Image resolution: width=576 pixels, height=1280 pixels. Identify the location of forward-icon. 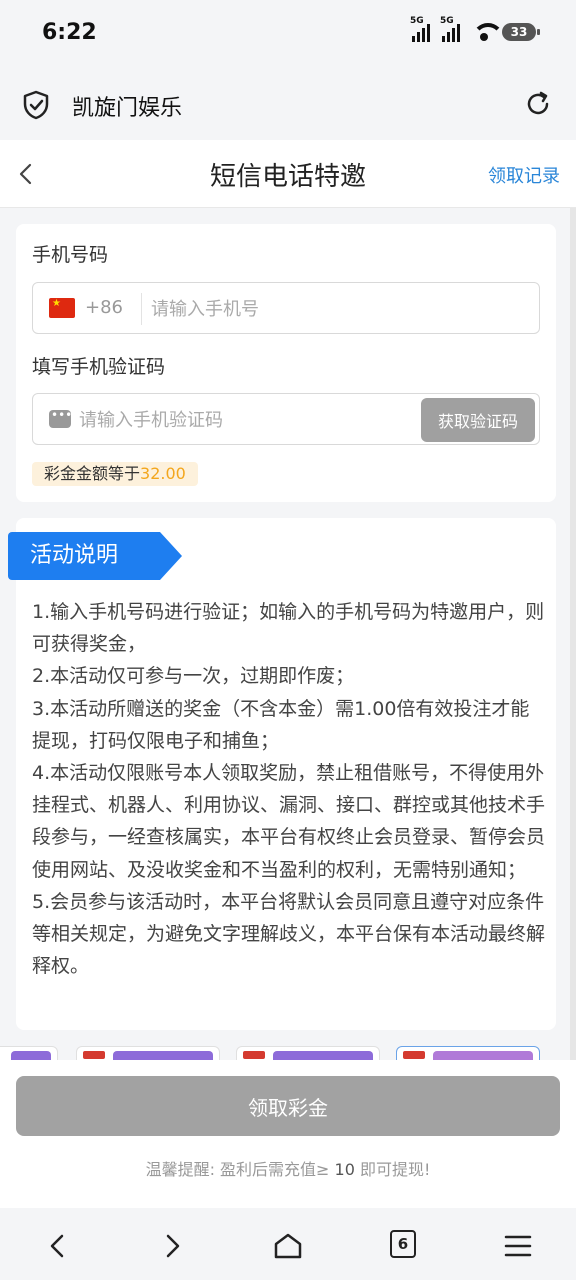
(172, 1246).